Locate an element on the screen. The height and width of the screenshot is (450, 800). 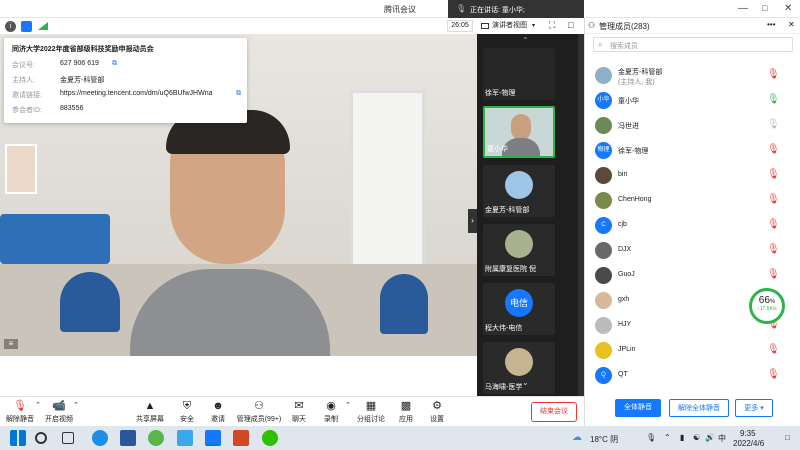
search-icon is located at coordinates (41, 438).